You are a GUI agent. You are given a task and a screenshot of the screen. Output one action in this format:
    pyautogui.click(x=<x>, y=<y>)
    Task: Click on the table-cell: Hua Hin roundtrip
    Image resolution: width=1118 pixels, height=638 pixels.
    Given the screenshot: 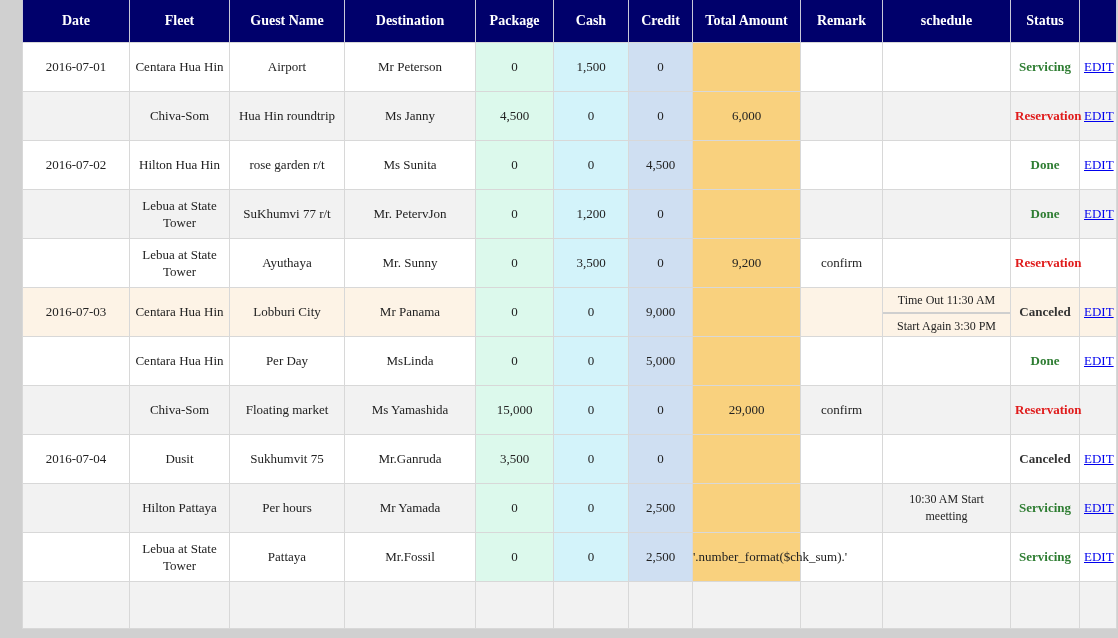 What is the action you would take?
    pyautogui.click(x=287, y=115)
    